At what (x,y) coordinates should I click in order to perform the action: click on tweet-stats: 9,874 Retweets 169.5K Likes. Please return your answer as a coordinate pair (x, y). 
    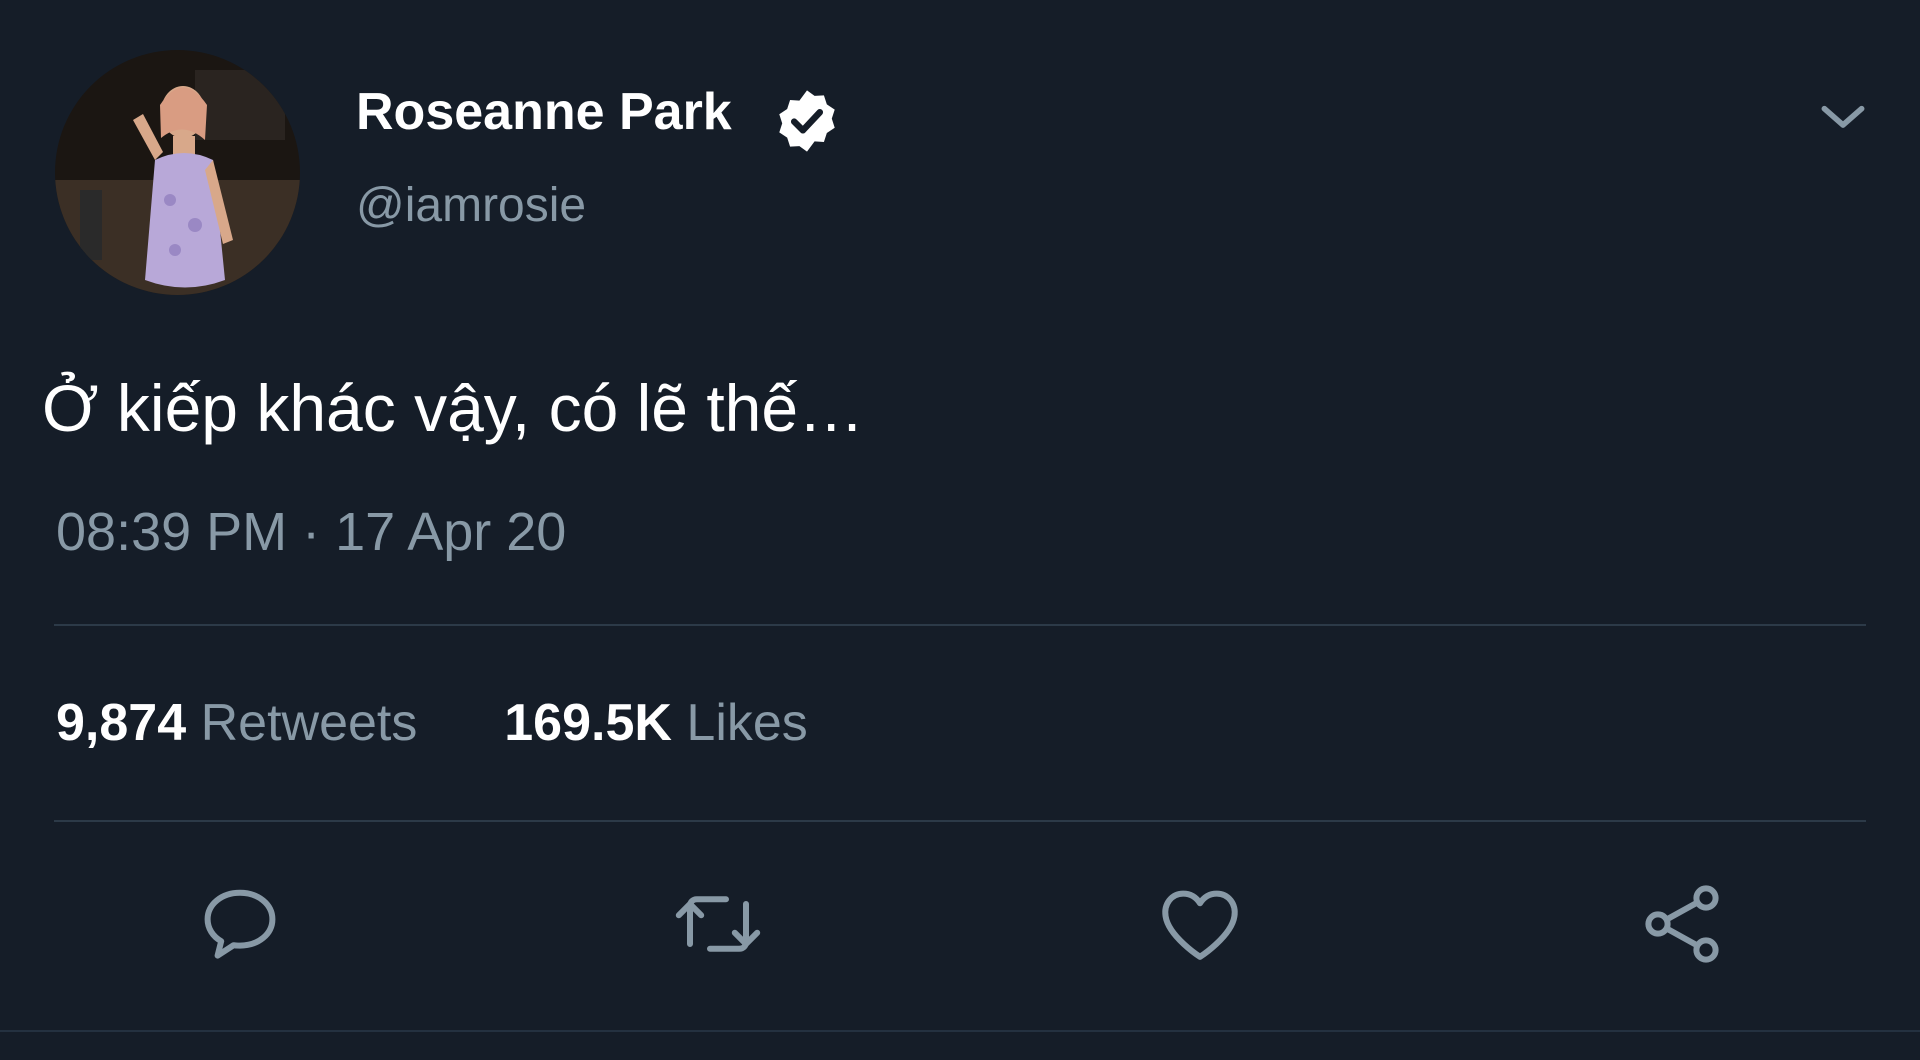
    Looking at the image, I should click on (432, 723).